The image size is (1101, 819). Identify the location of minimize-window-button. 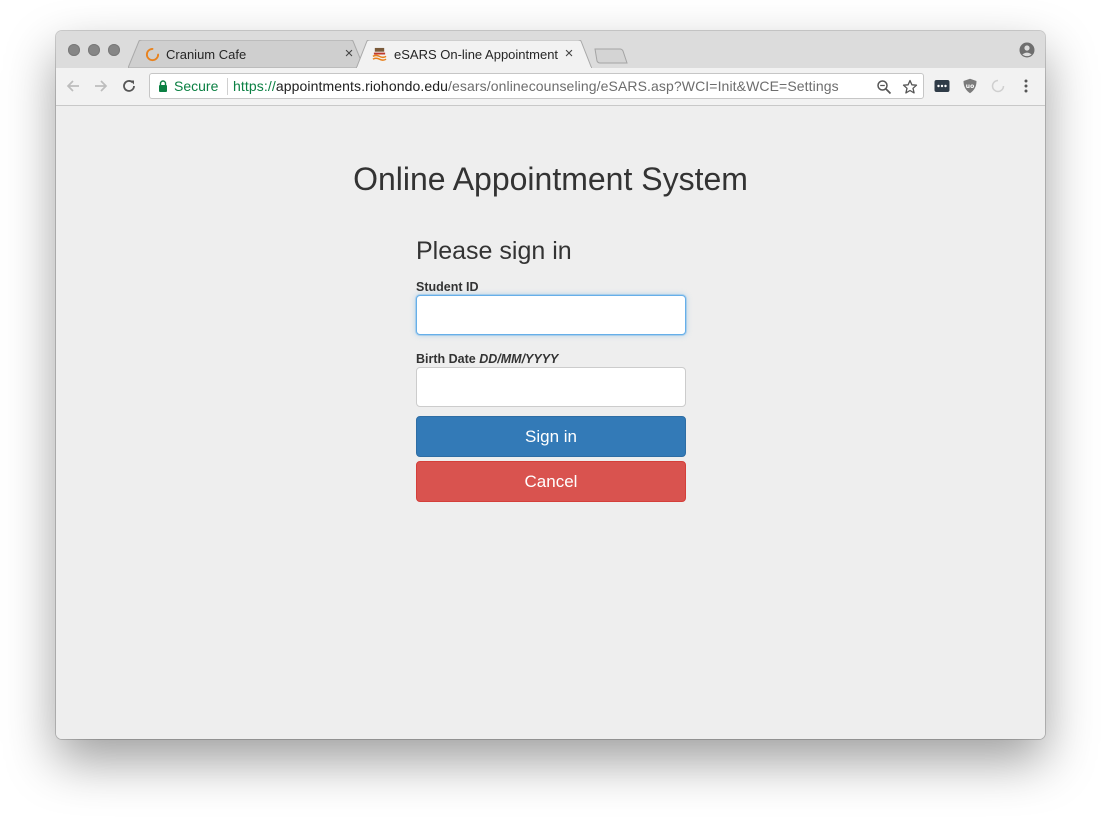
(94, 50).